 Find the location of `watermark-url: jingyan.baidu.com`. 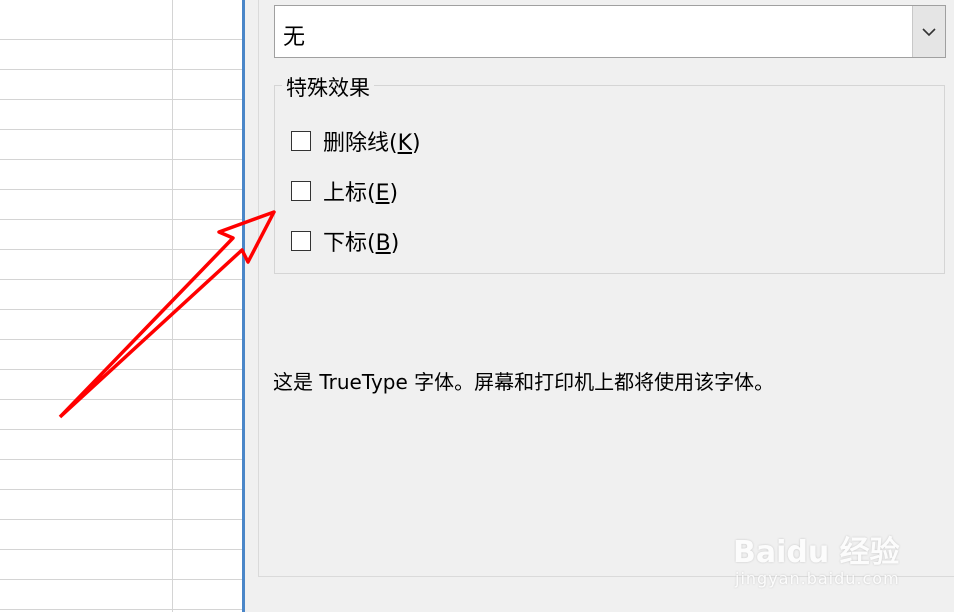

watermark-url: jingyan.baidu.com is located at coordinates (817, 578).